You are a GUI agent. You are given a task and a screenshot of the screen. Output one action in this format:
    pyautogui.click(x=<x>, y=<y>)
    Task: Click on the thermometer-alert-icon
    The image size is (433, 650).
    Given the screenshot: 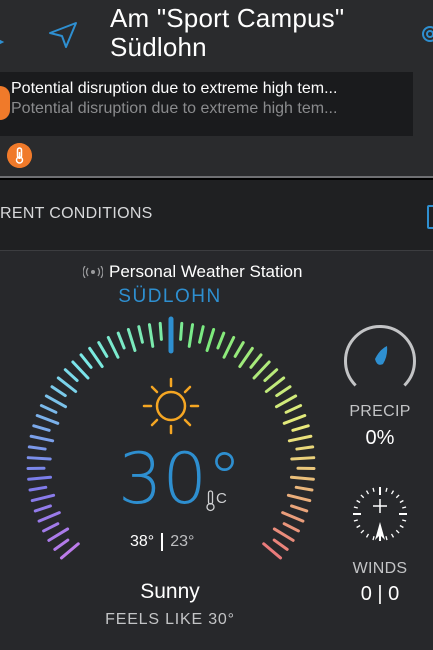 What is the action you would take?
    pyautogui.click(x=19, y=155)
    